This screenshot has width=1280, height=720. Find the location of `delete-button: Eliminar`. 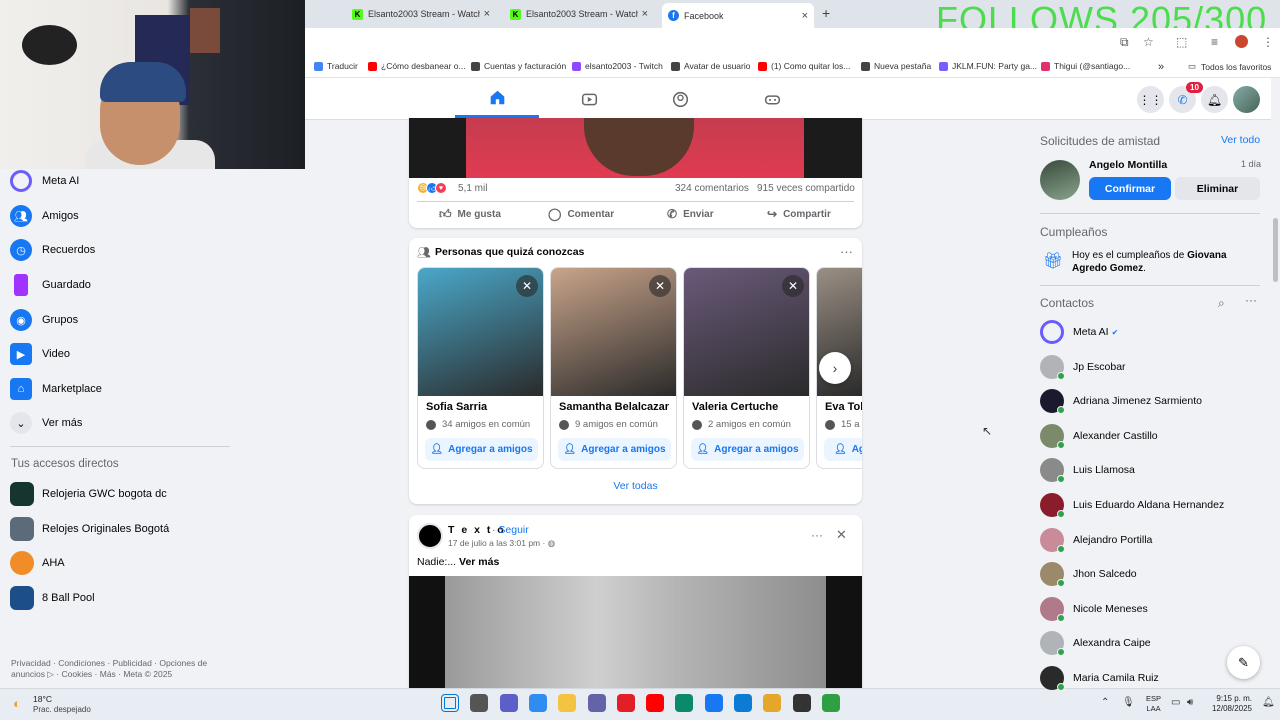

delete-button: Eliminar is located at coordinates (1217, 188).